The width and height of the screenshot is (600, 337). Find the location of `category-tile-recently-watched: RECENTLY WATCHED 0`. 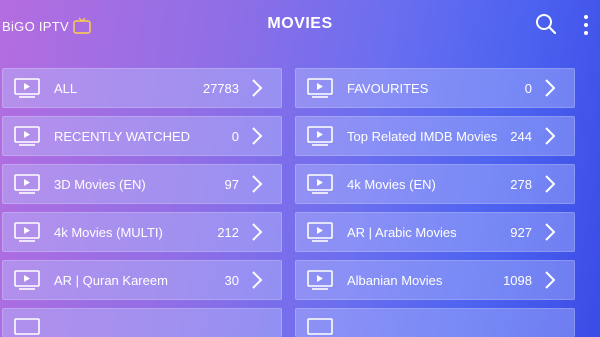

category-tile-recently-watched: RECENTLY WATCHED 0 is located at coordinates (142, 136).